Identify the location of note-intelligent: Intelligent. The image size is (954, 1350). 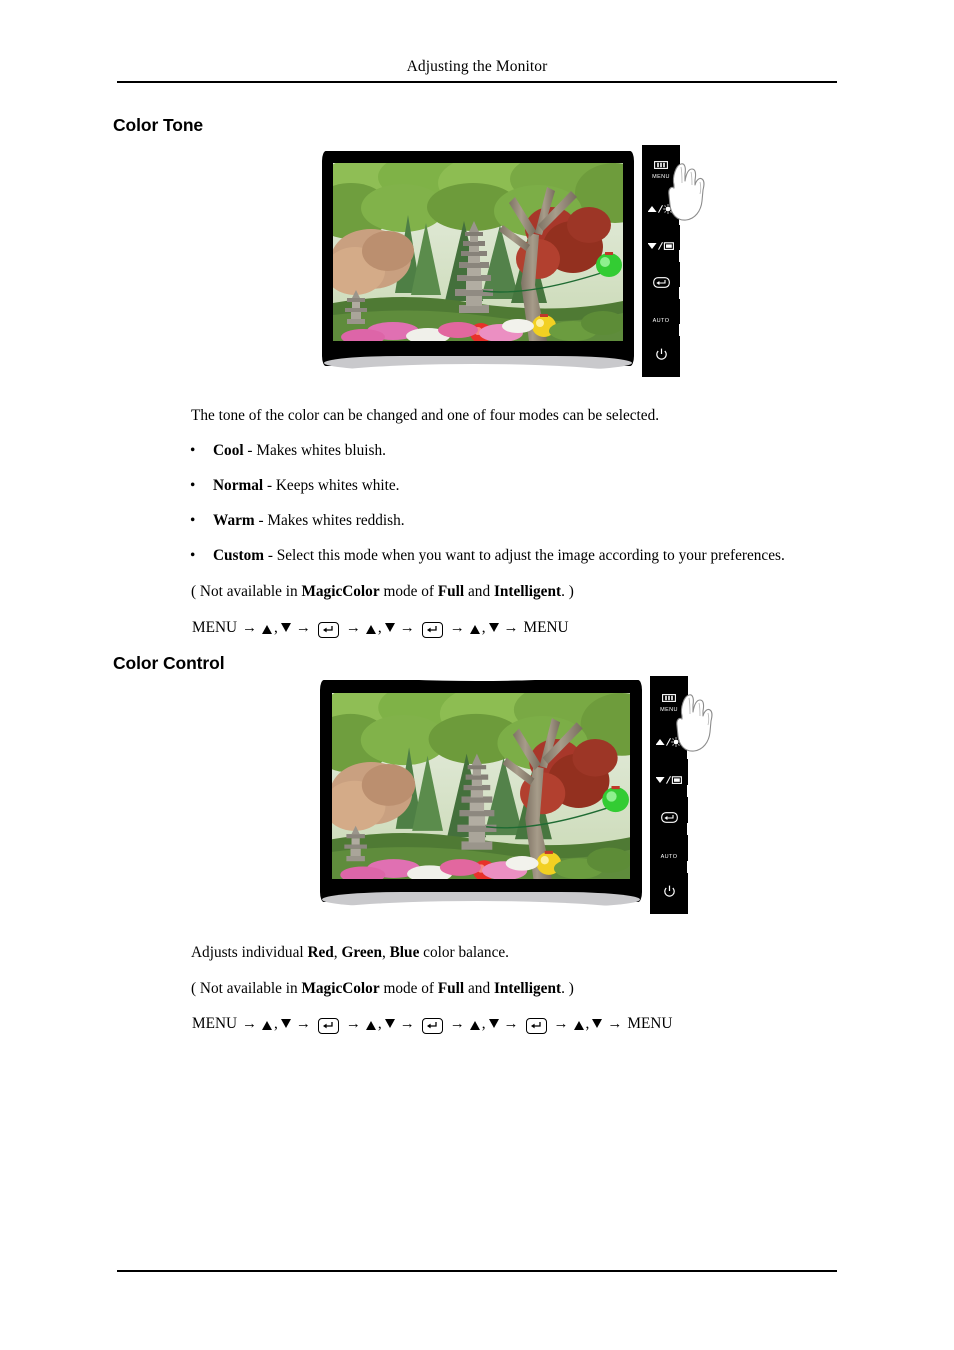
(527, 988).